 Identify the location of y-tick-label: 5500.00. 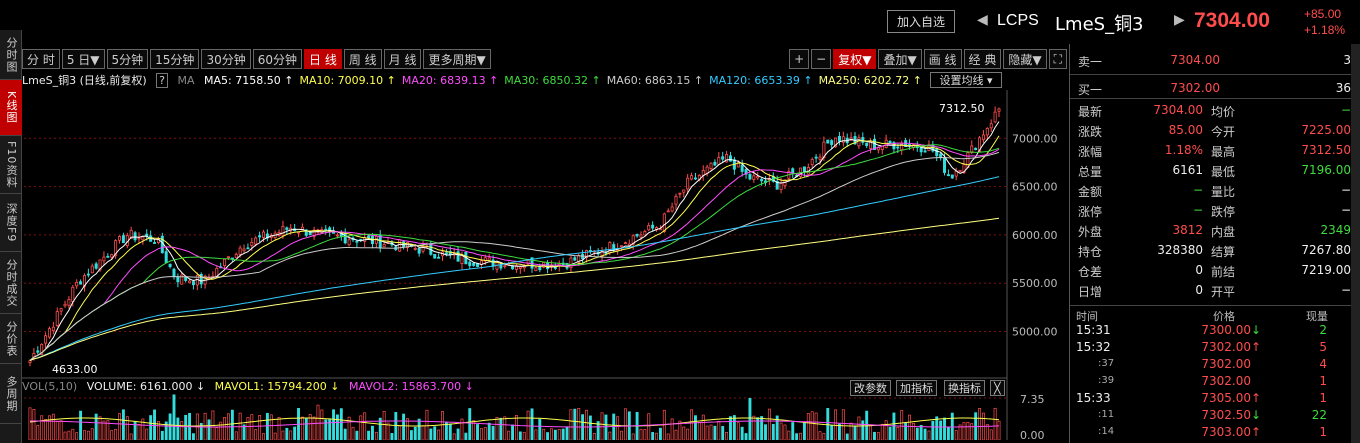
(1035, 283).